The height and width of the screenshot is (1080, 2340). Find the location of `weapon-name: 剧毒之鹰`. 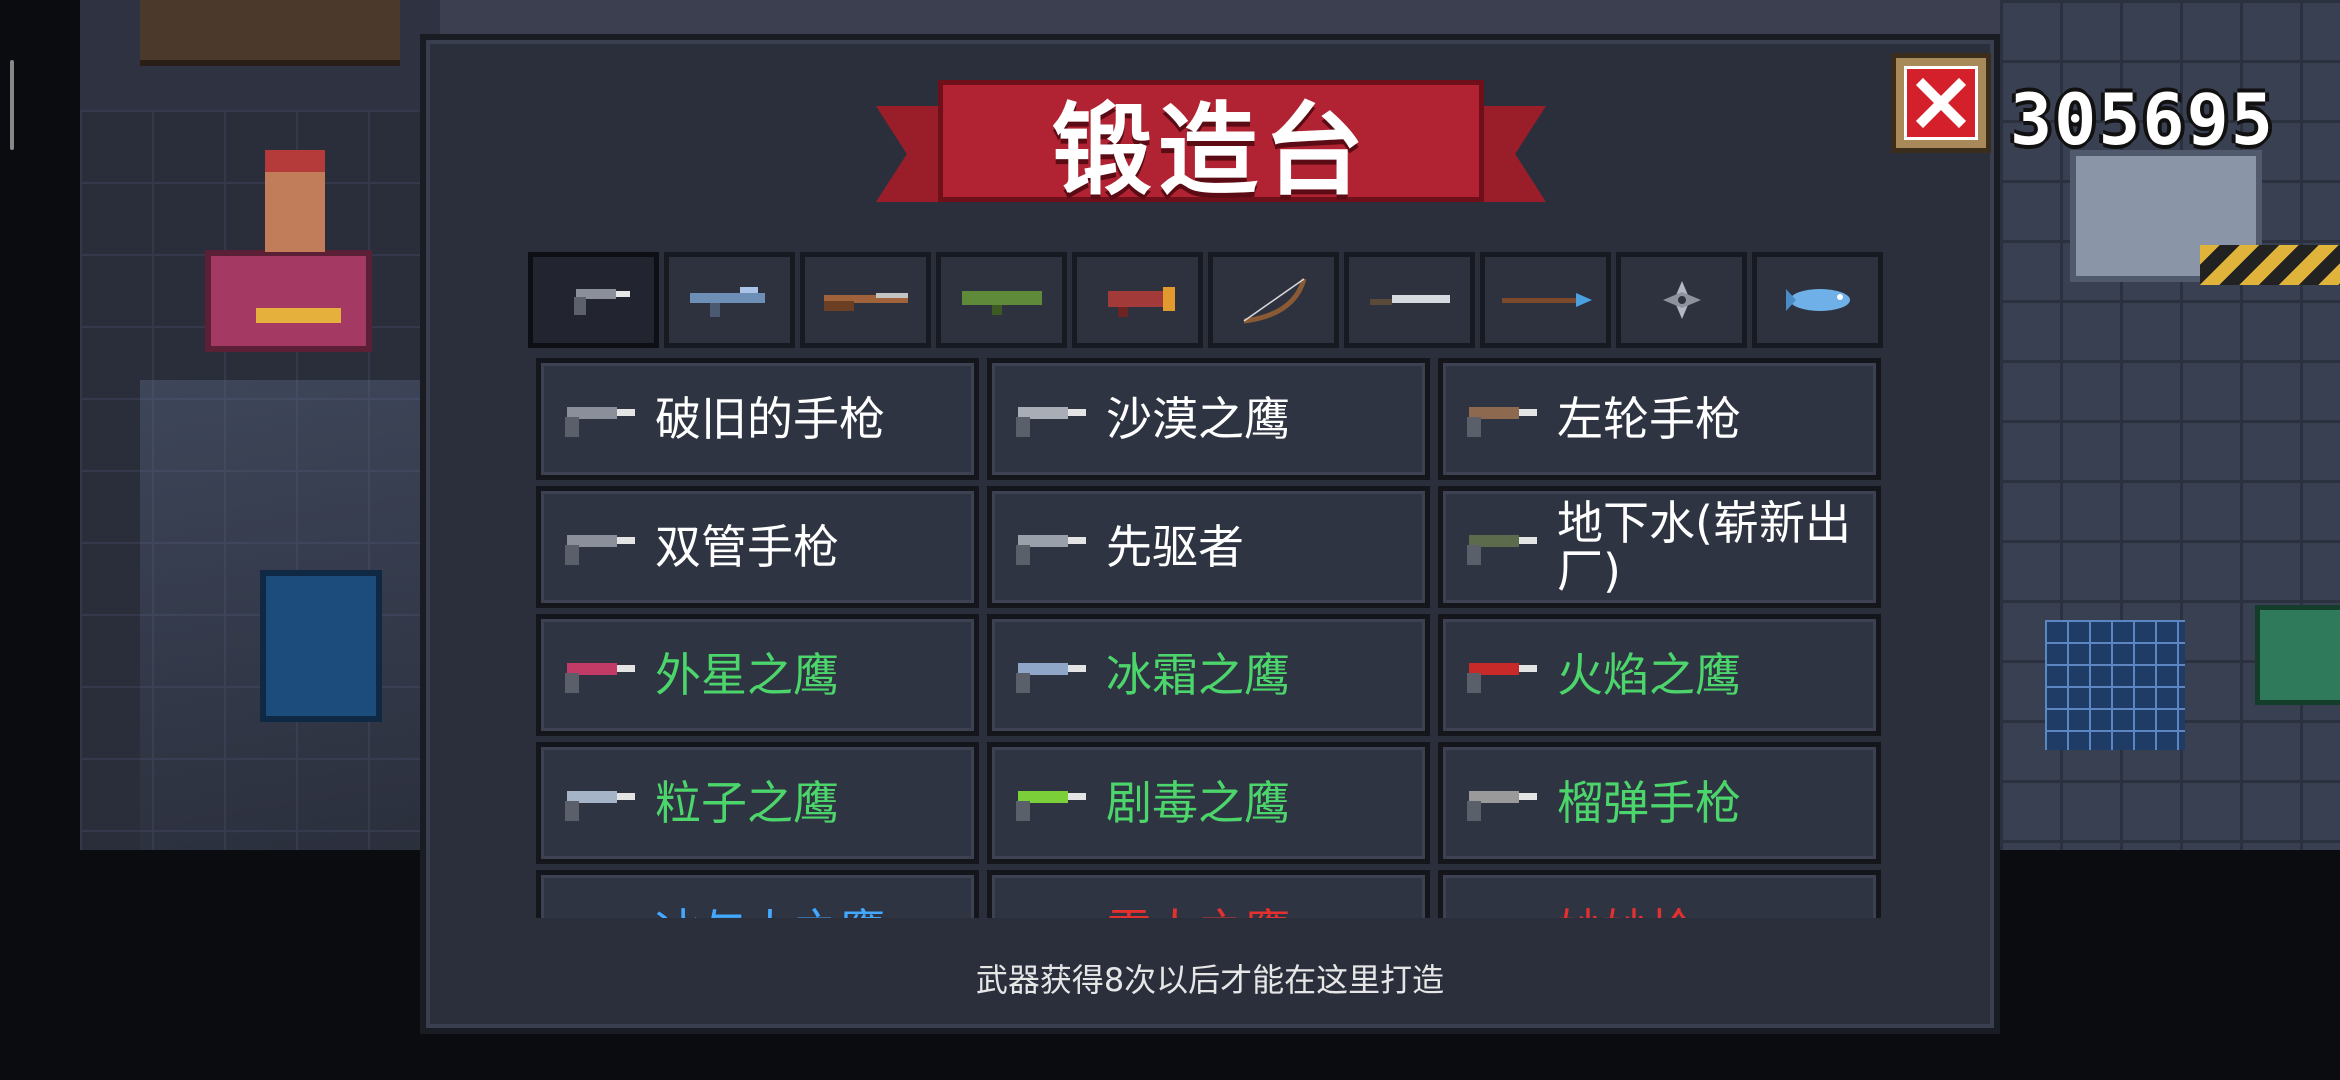

weapon-name: 剧毒之鹰 is located at coordinates (1198, 803).